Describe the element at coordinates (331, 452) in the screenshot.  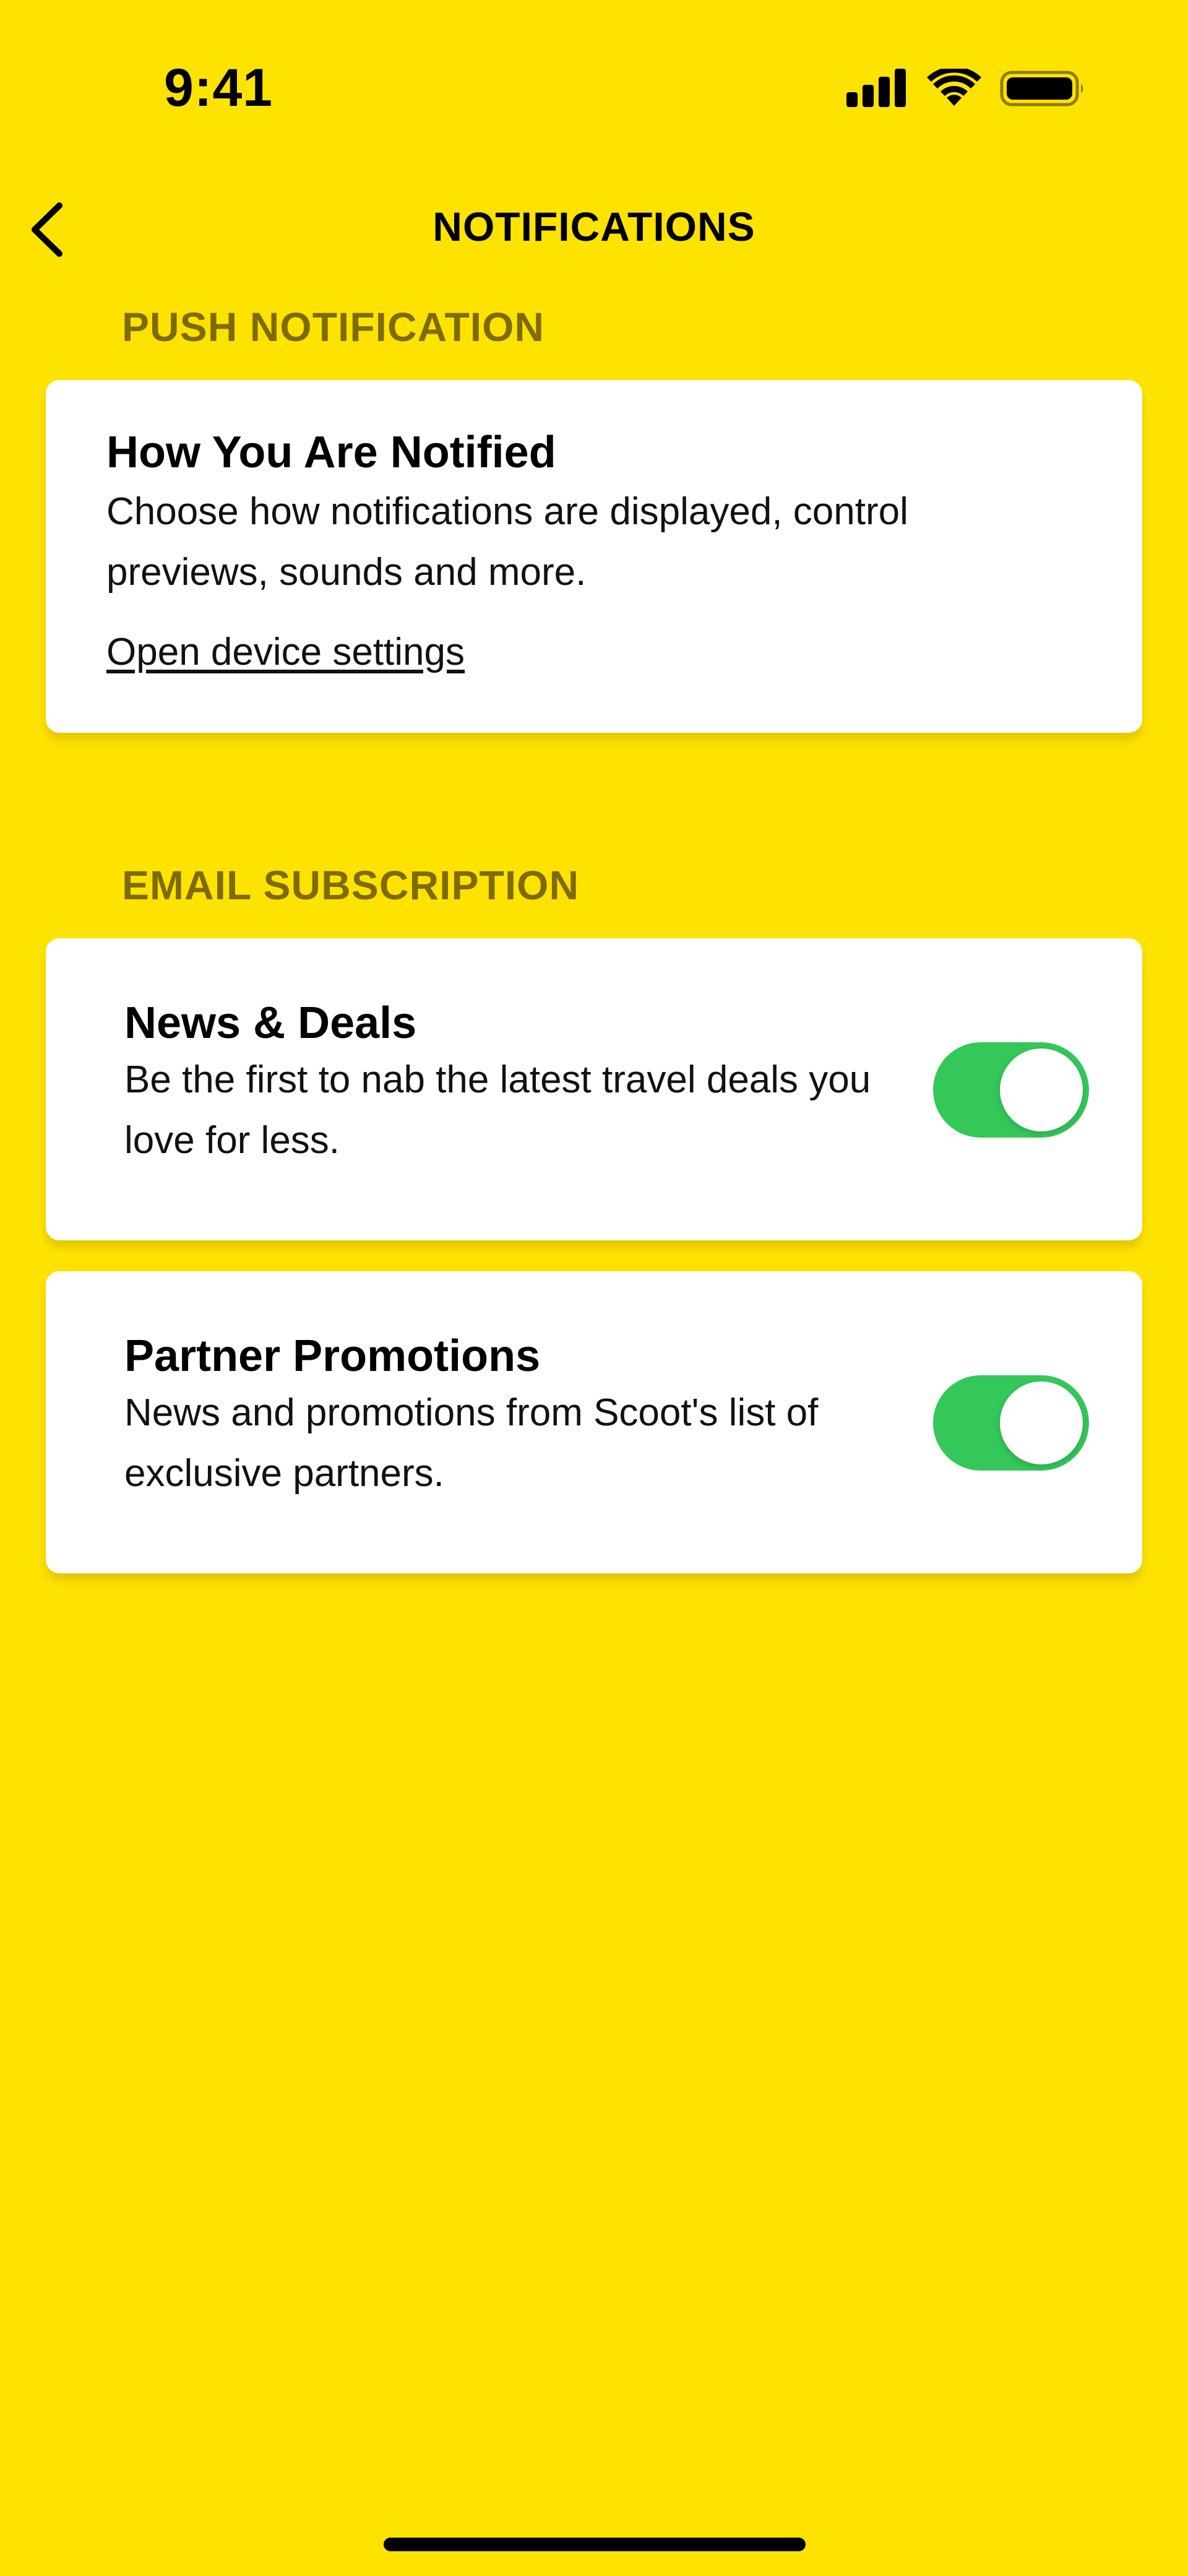
I see `card-title: How You Are Notified` at that location.